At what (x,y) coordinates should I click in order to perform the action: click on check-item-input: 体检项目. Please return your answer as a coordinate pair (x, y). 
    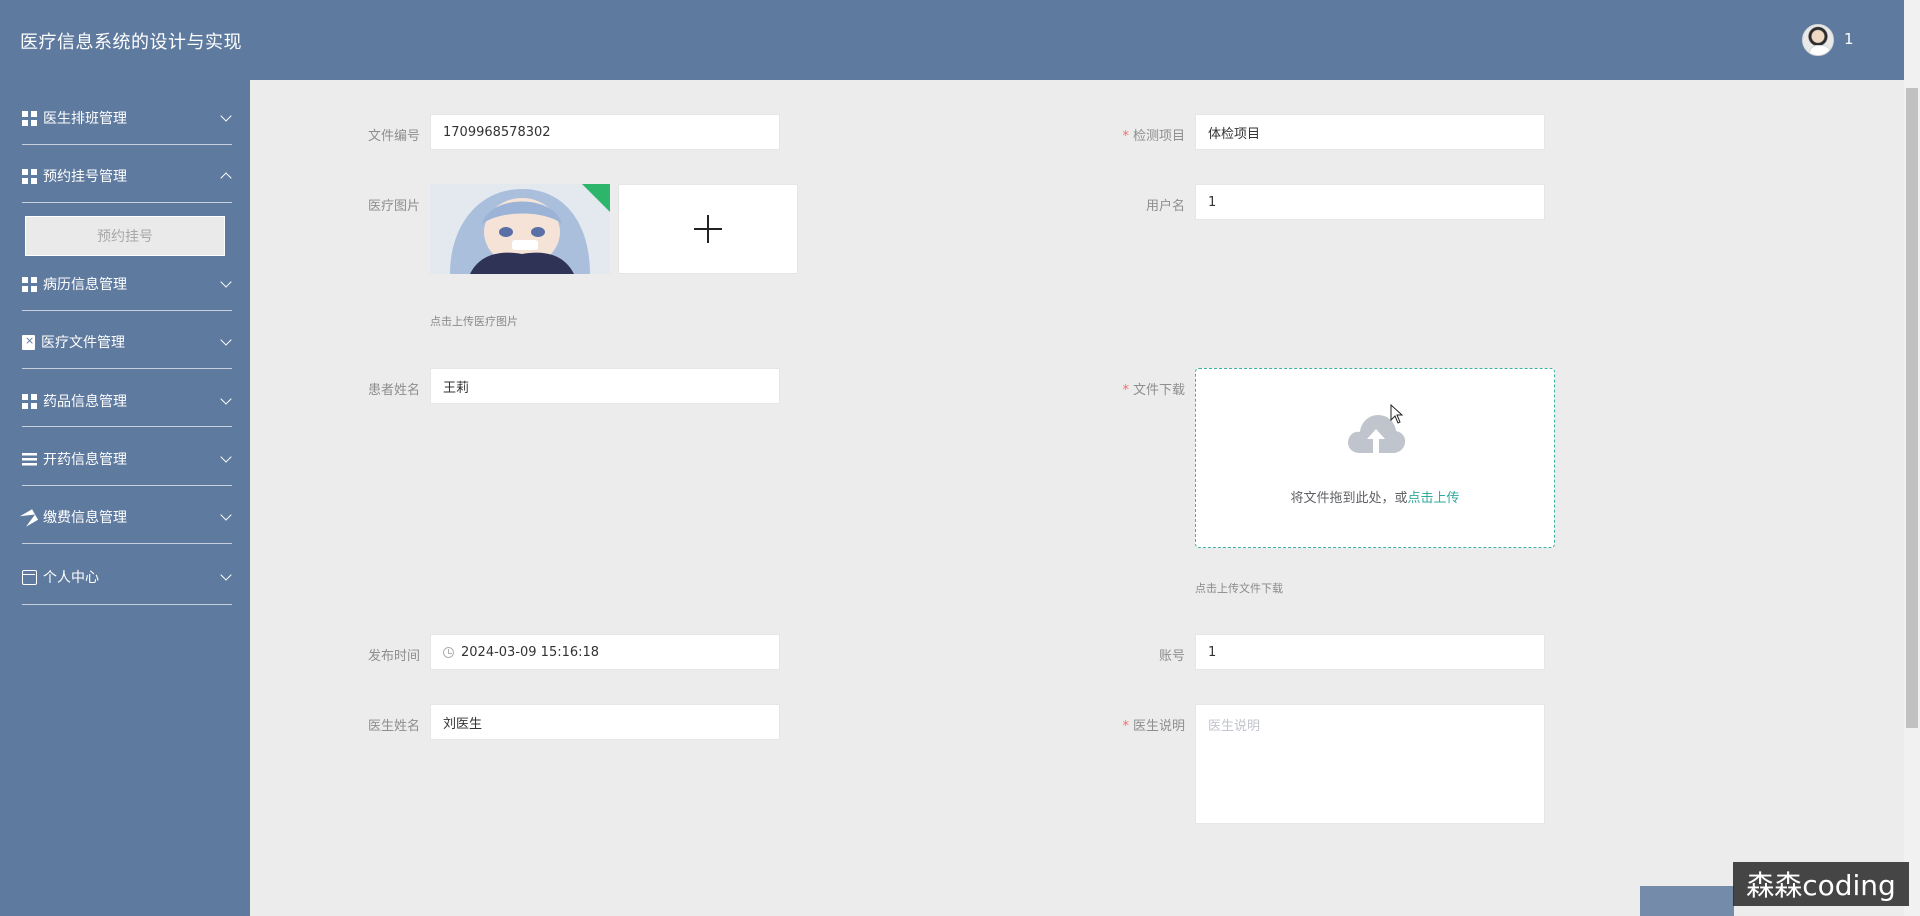
    Looking at the image, I should click on (1370, 132).